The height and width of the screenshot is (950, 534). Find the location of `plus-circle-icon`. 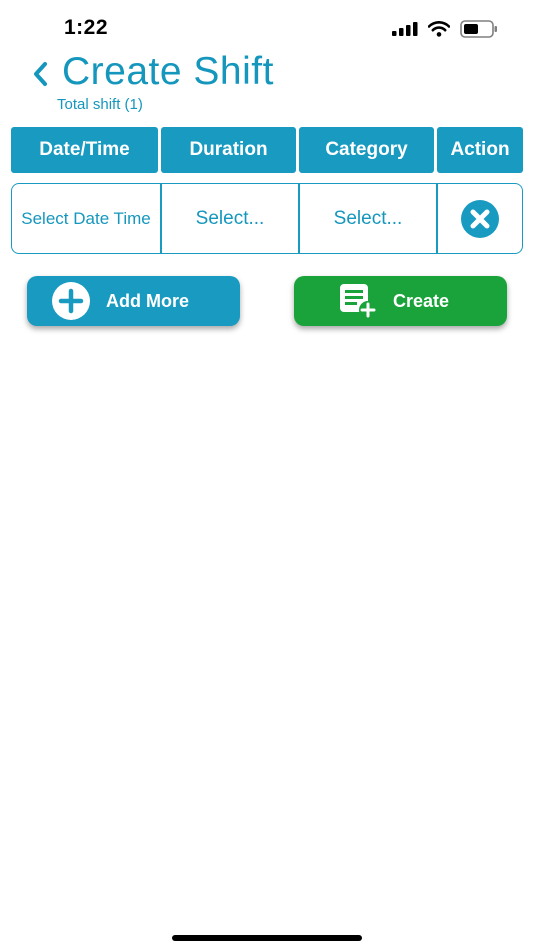

plus-circle-icon is located at coordinates (71, 301).